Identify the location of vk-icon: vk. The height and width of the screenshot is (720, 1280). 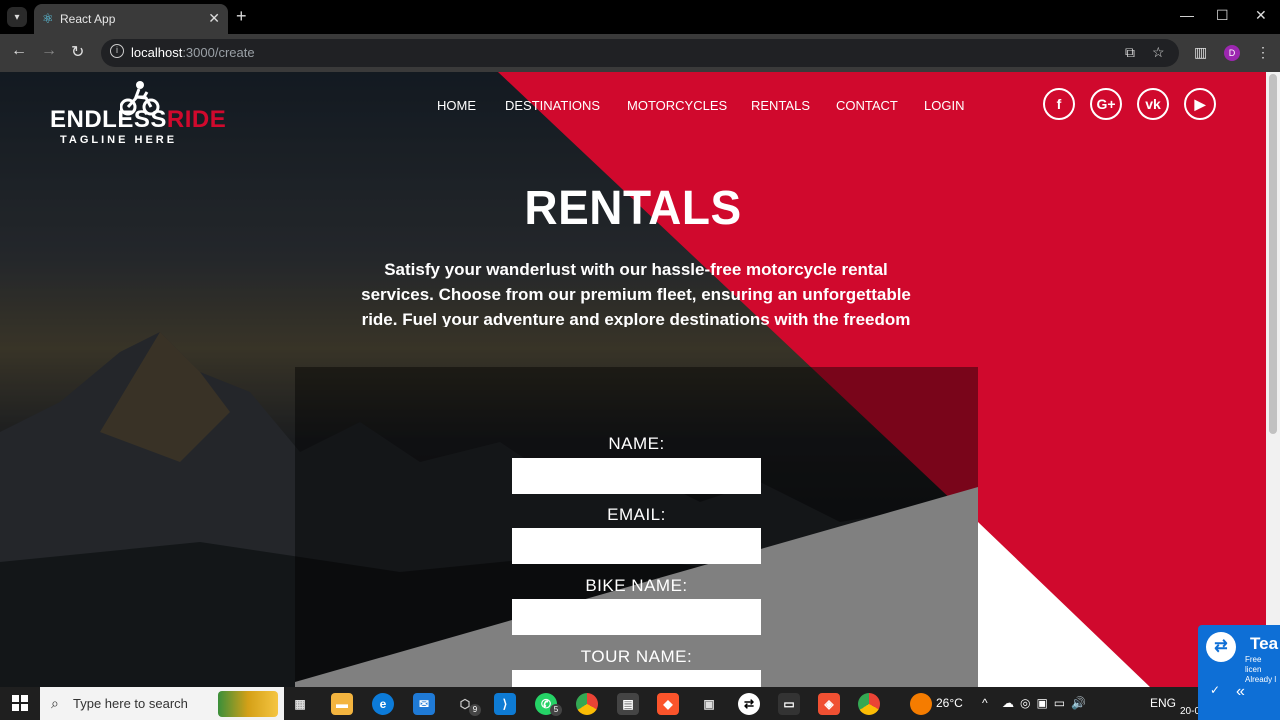
(1153, 104).